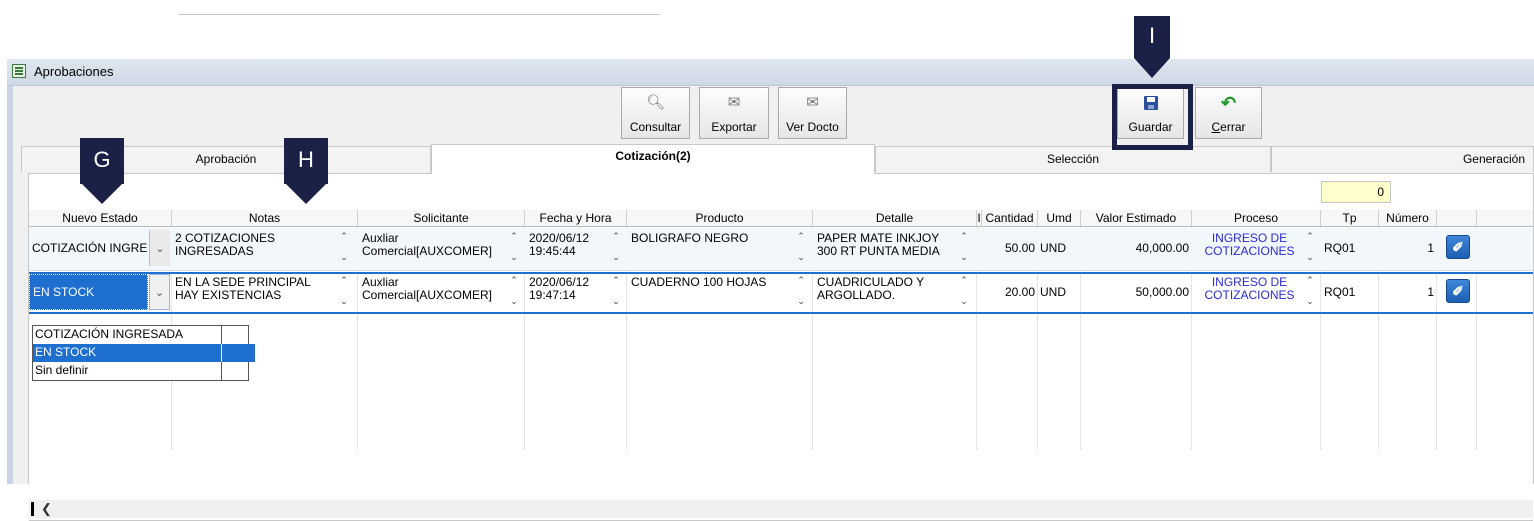 This screenshot has width=1534, height=521. Describe the element at coordinates (1059, 218) in the screenshot. I see `col-umd: Umd` at that location.